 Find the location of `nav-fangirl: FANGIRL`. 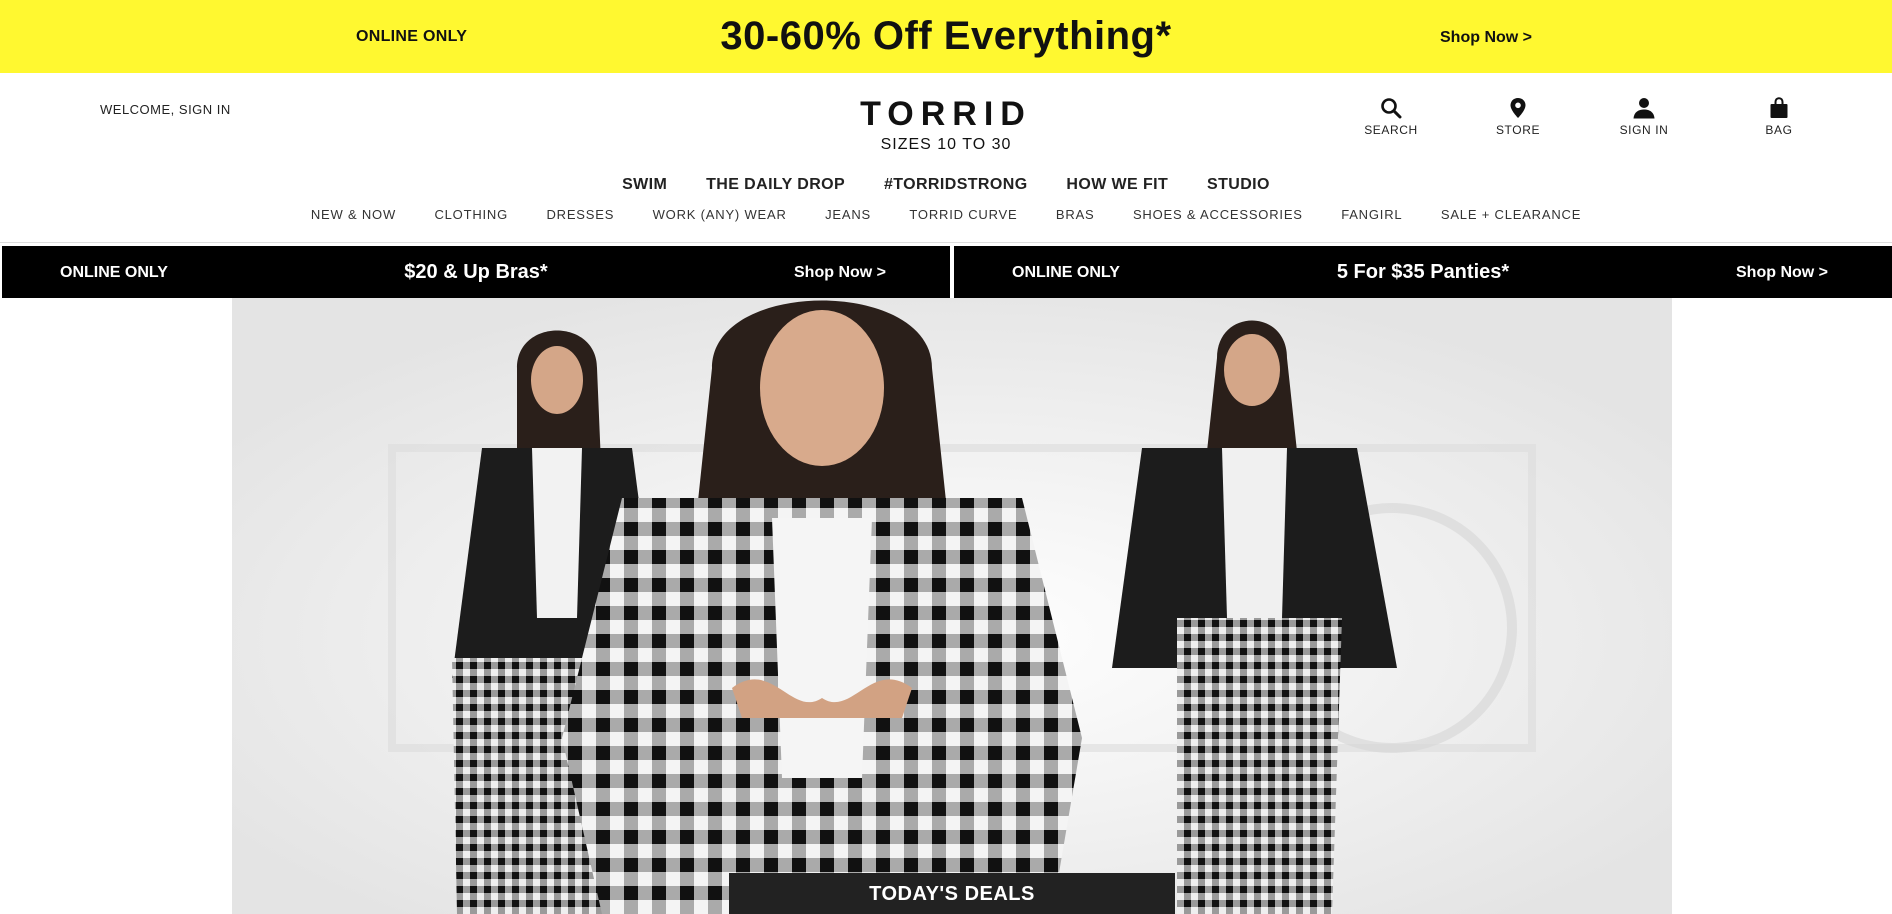

nav-fangirl: FANGIRL is located at coordinates (1371, 214).